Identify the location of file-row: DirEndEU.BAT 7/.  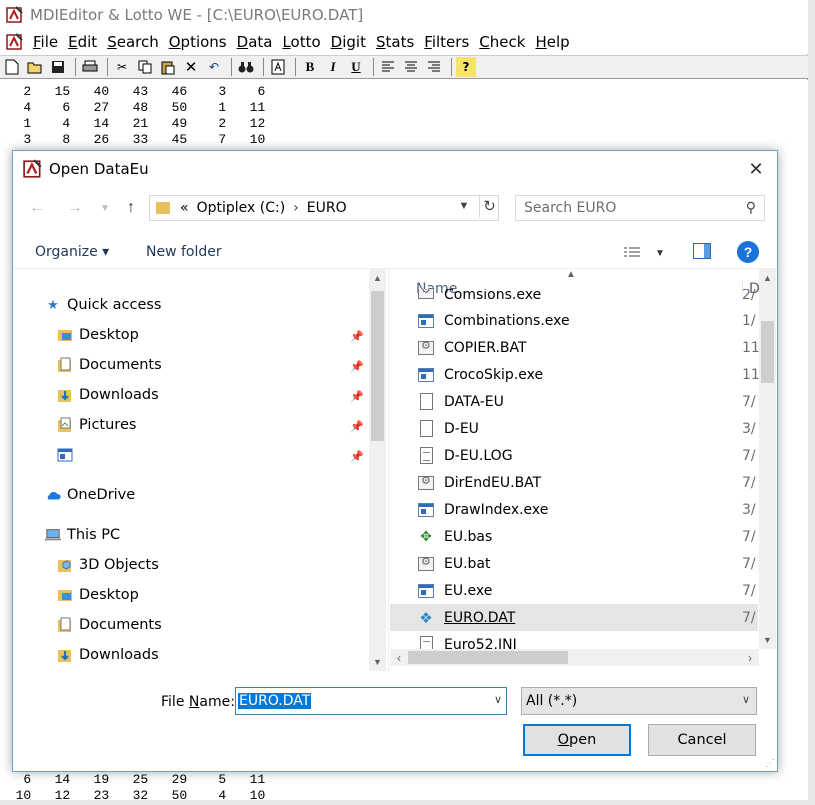
(574, 482).